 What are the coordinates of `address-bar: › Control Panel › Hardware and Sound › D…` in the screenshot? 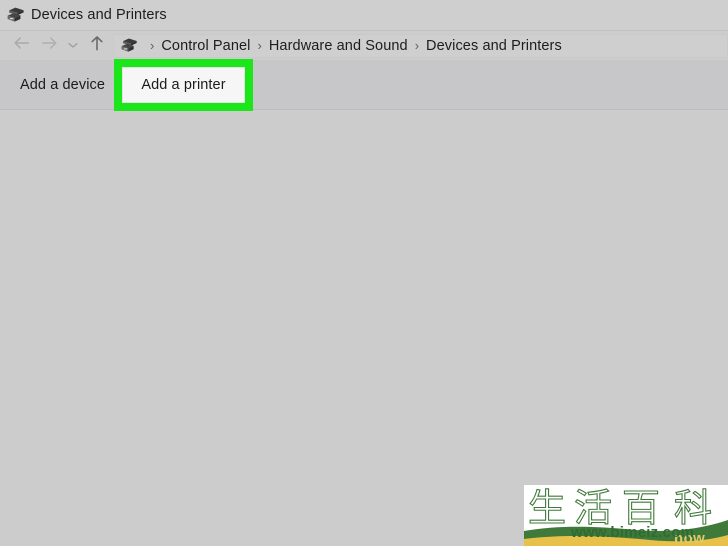 It's located at (364, 45).